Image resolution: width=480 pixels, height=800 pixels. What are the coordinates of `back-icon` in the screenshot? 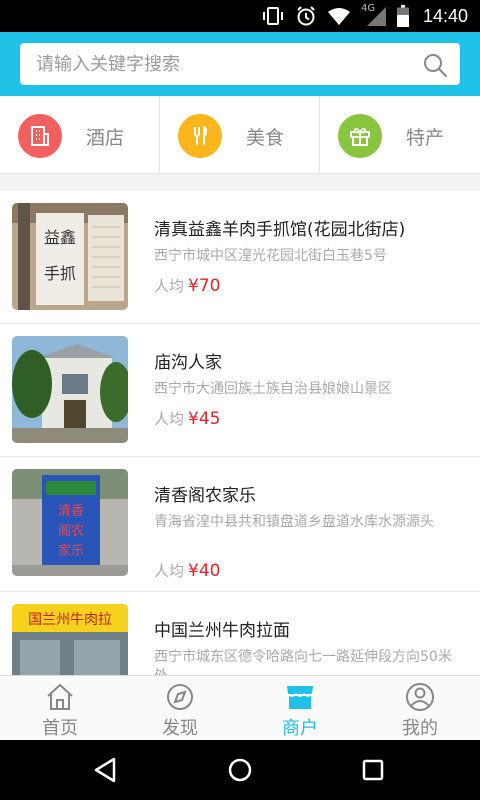 It's located at (106, 770).